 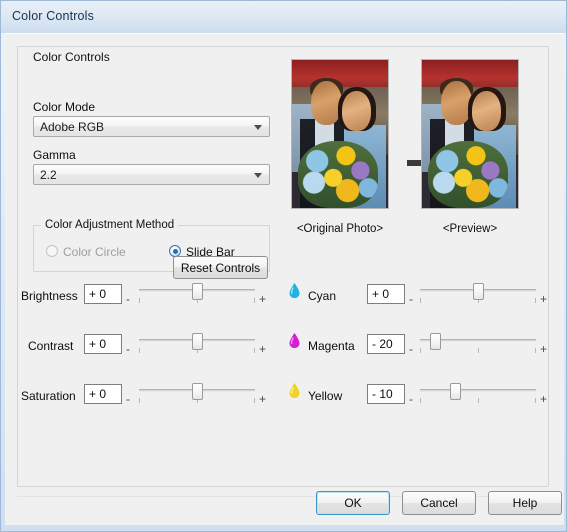 I want to click on brightness-minus-sign: -, so click(x=128, y=299).